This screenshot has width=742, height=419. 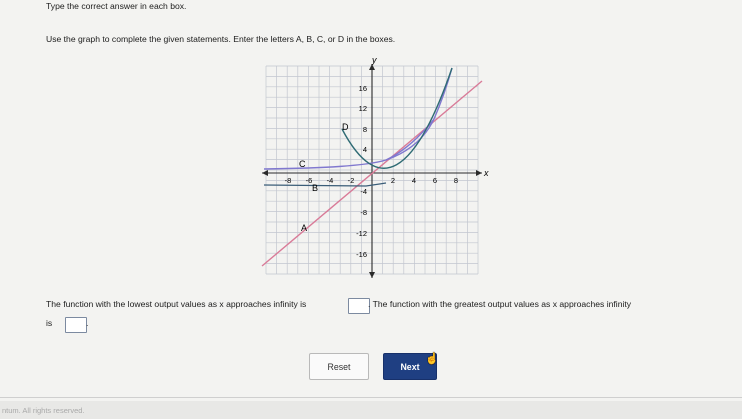 What do you see at coordinates (363, 212) in the screenshot?
I see `y-tick-label: -8` at bounding box center [363, 212].